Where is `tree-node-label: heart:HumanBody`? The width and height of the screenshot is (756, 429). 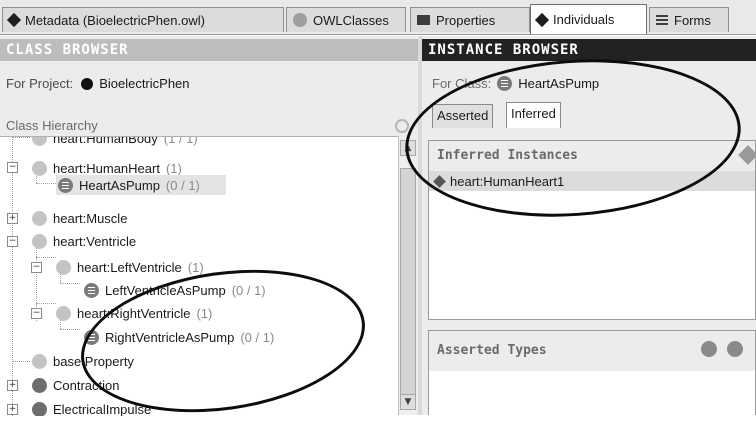
tree-node-label: heart:HumanBody is located at coordinates (105, 141).